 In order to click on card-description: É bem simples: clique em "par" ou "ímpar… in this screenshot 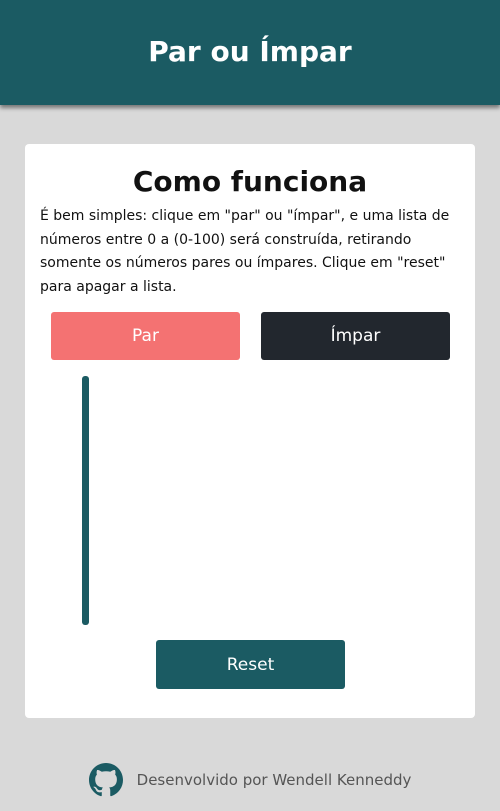, I will do `click(245, 251)`.